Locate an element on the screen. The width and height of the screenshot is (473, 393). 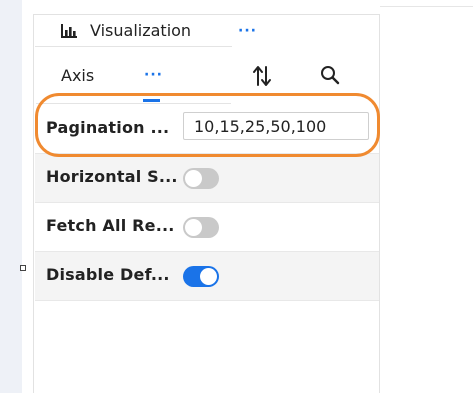
left-canvas-strip is located at coordinates (11, 196).